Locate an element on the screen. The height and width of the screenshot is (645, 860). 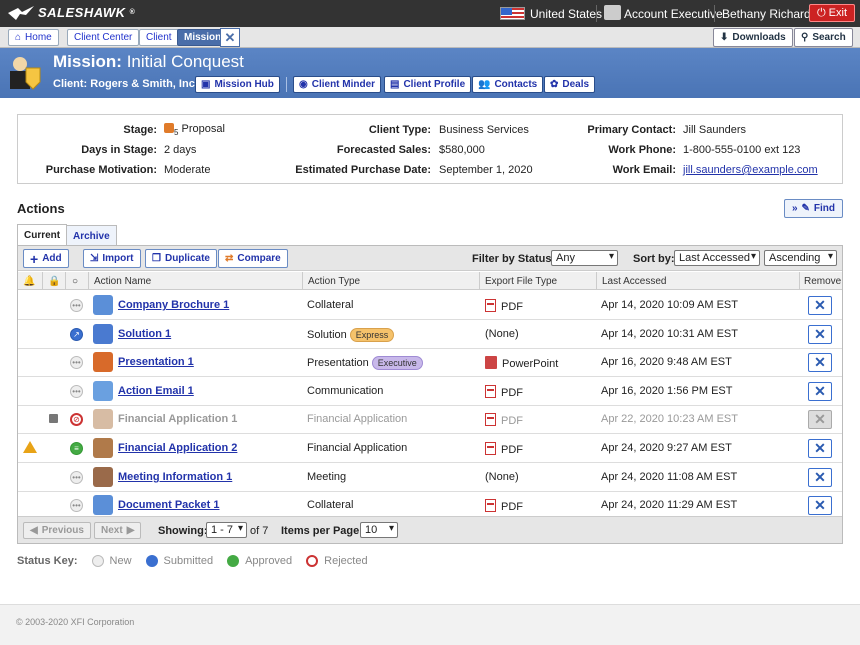
client-name: Rogers & Smith, Inc. is located at coordinates (144, 84).